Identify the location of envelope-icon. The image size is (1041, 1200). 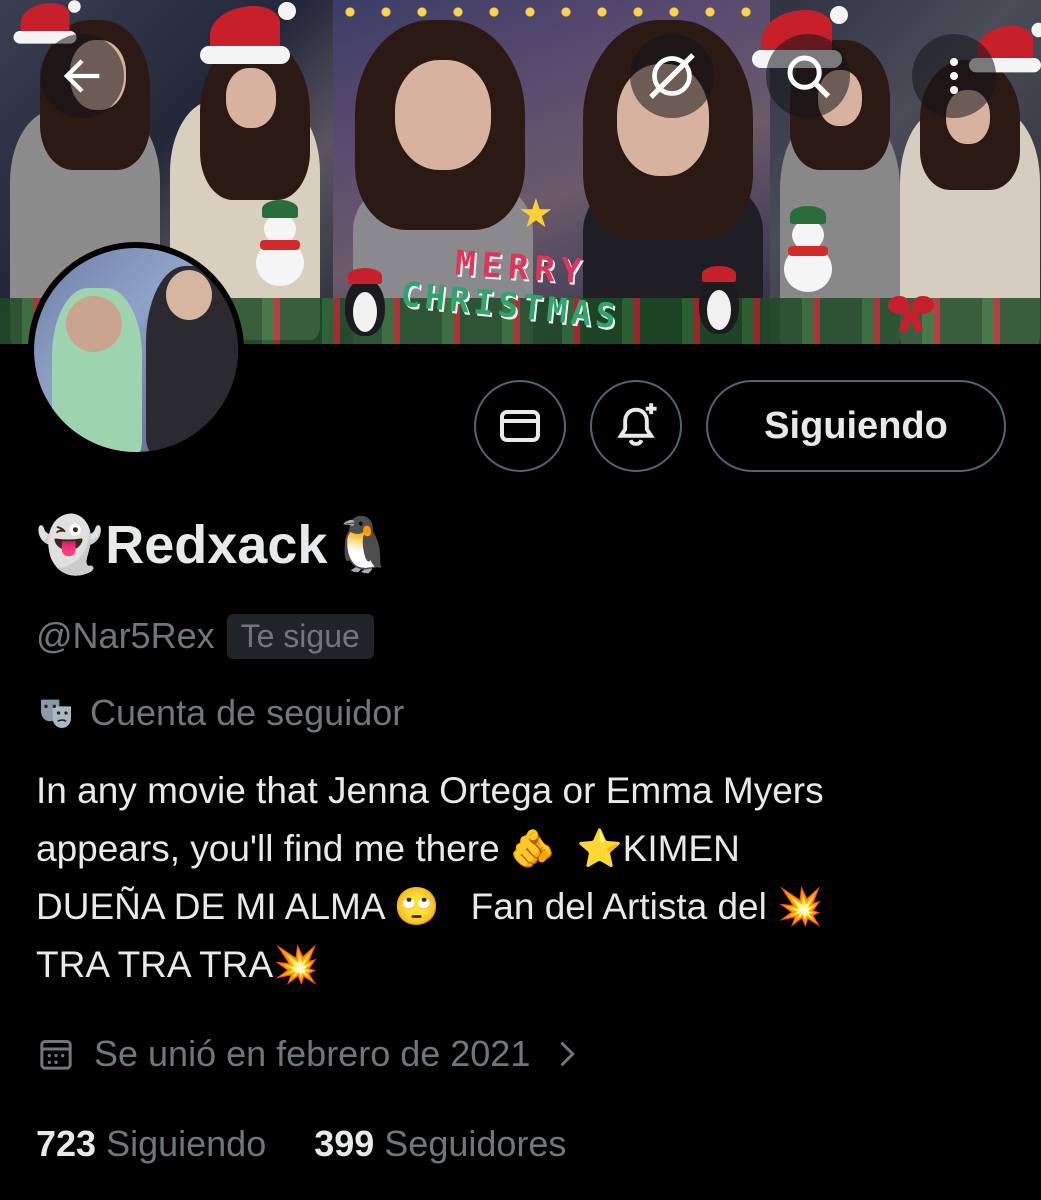
(520, 426).